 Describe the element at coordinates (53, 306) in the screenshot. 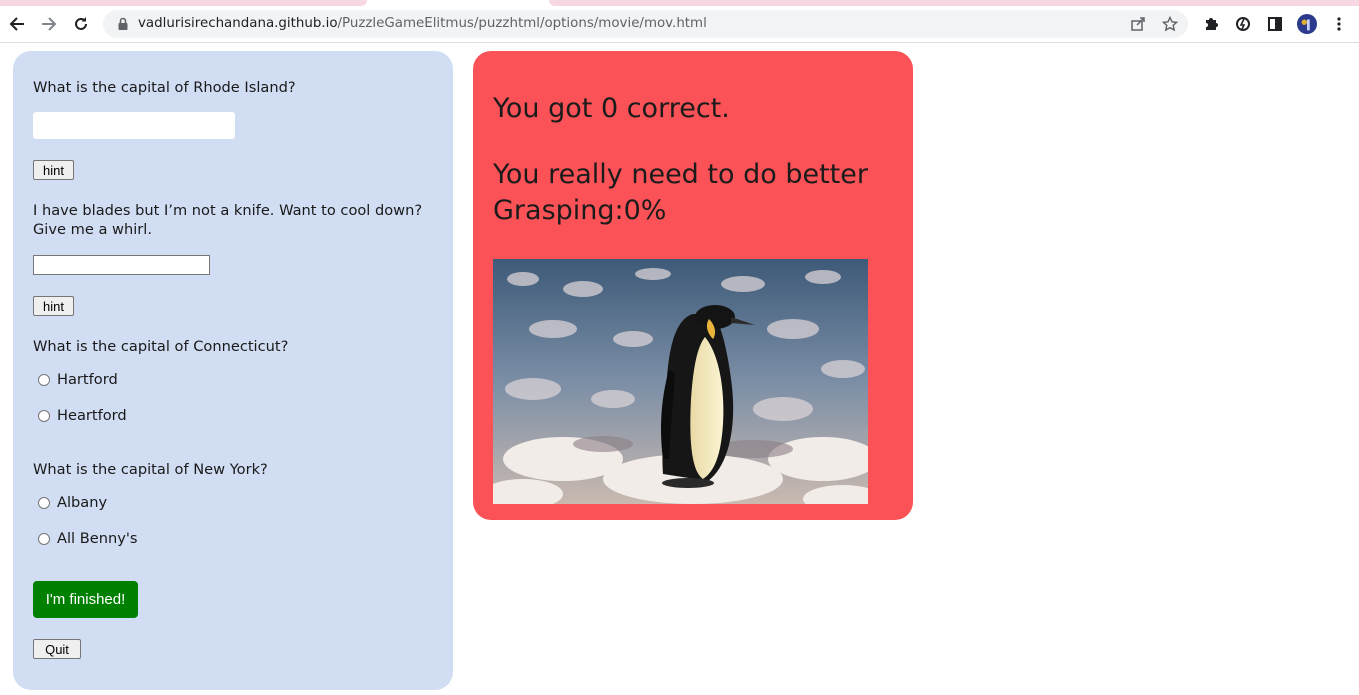

I see `hint-2-button: hint` at that location.